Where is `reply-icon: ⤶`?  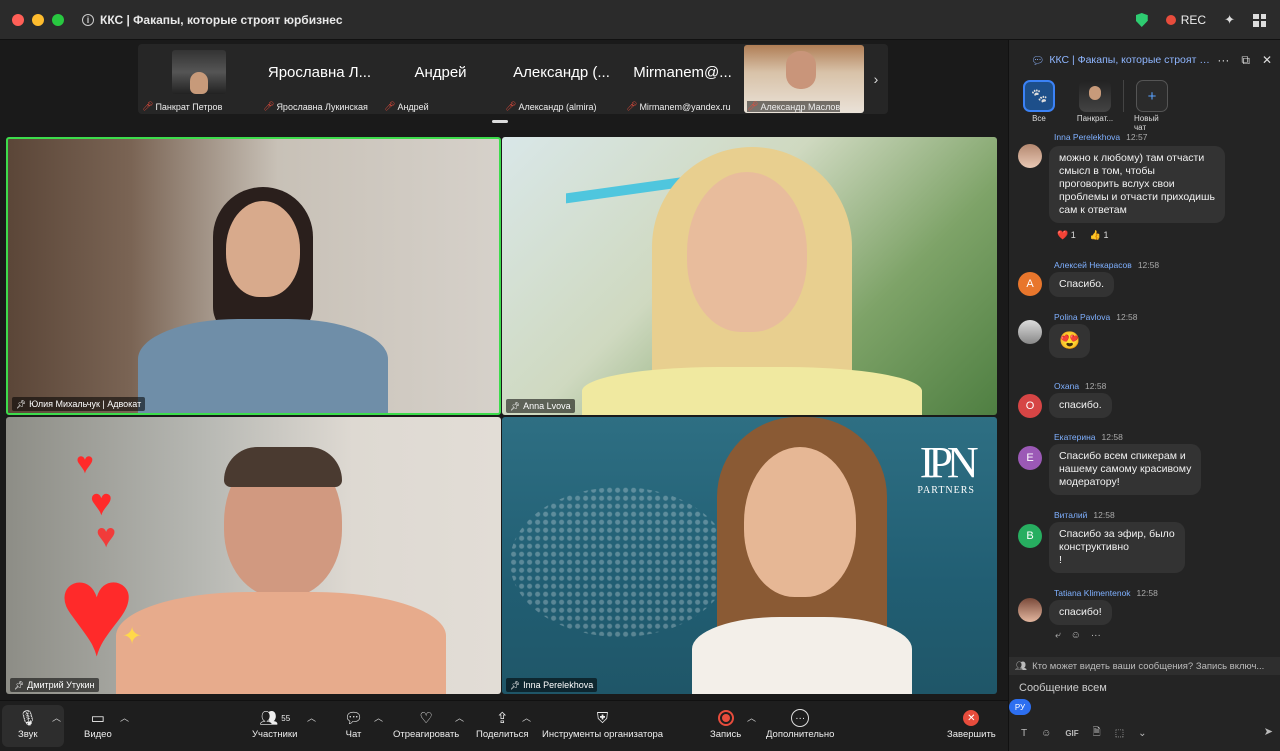
reply-icon: ⤶ is located at coordinates (1058, 635).